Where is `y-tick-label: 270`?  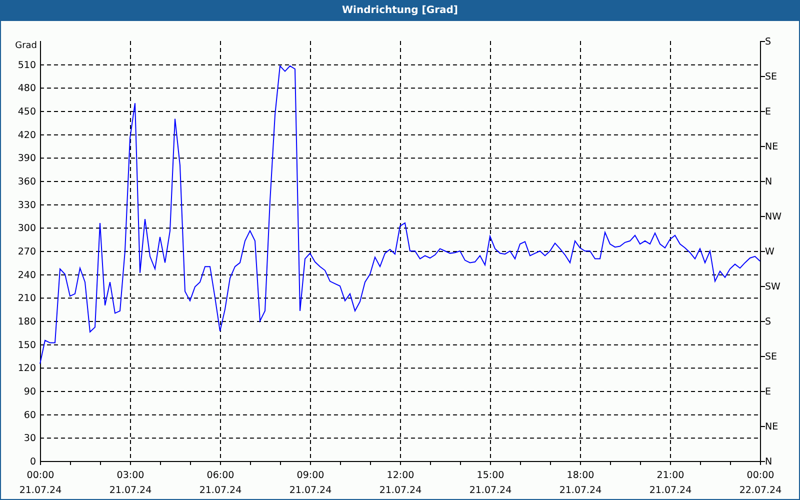
y-tick-label: 270 is located at coordinates (27, 252).